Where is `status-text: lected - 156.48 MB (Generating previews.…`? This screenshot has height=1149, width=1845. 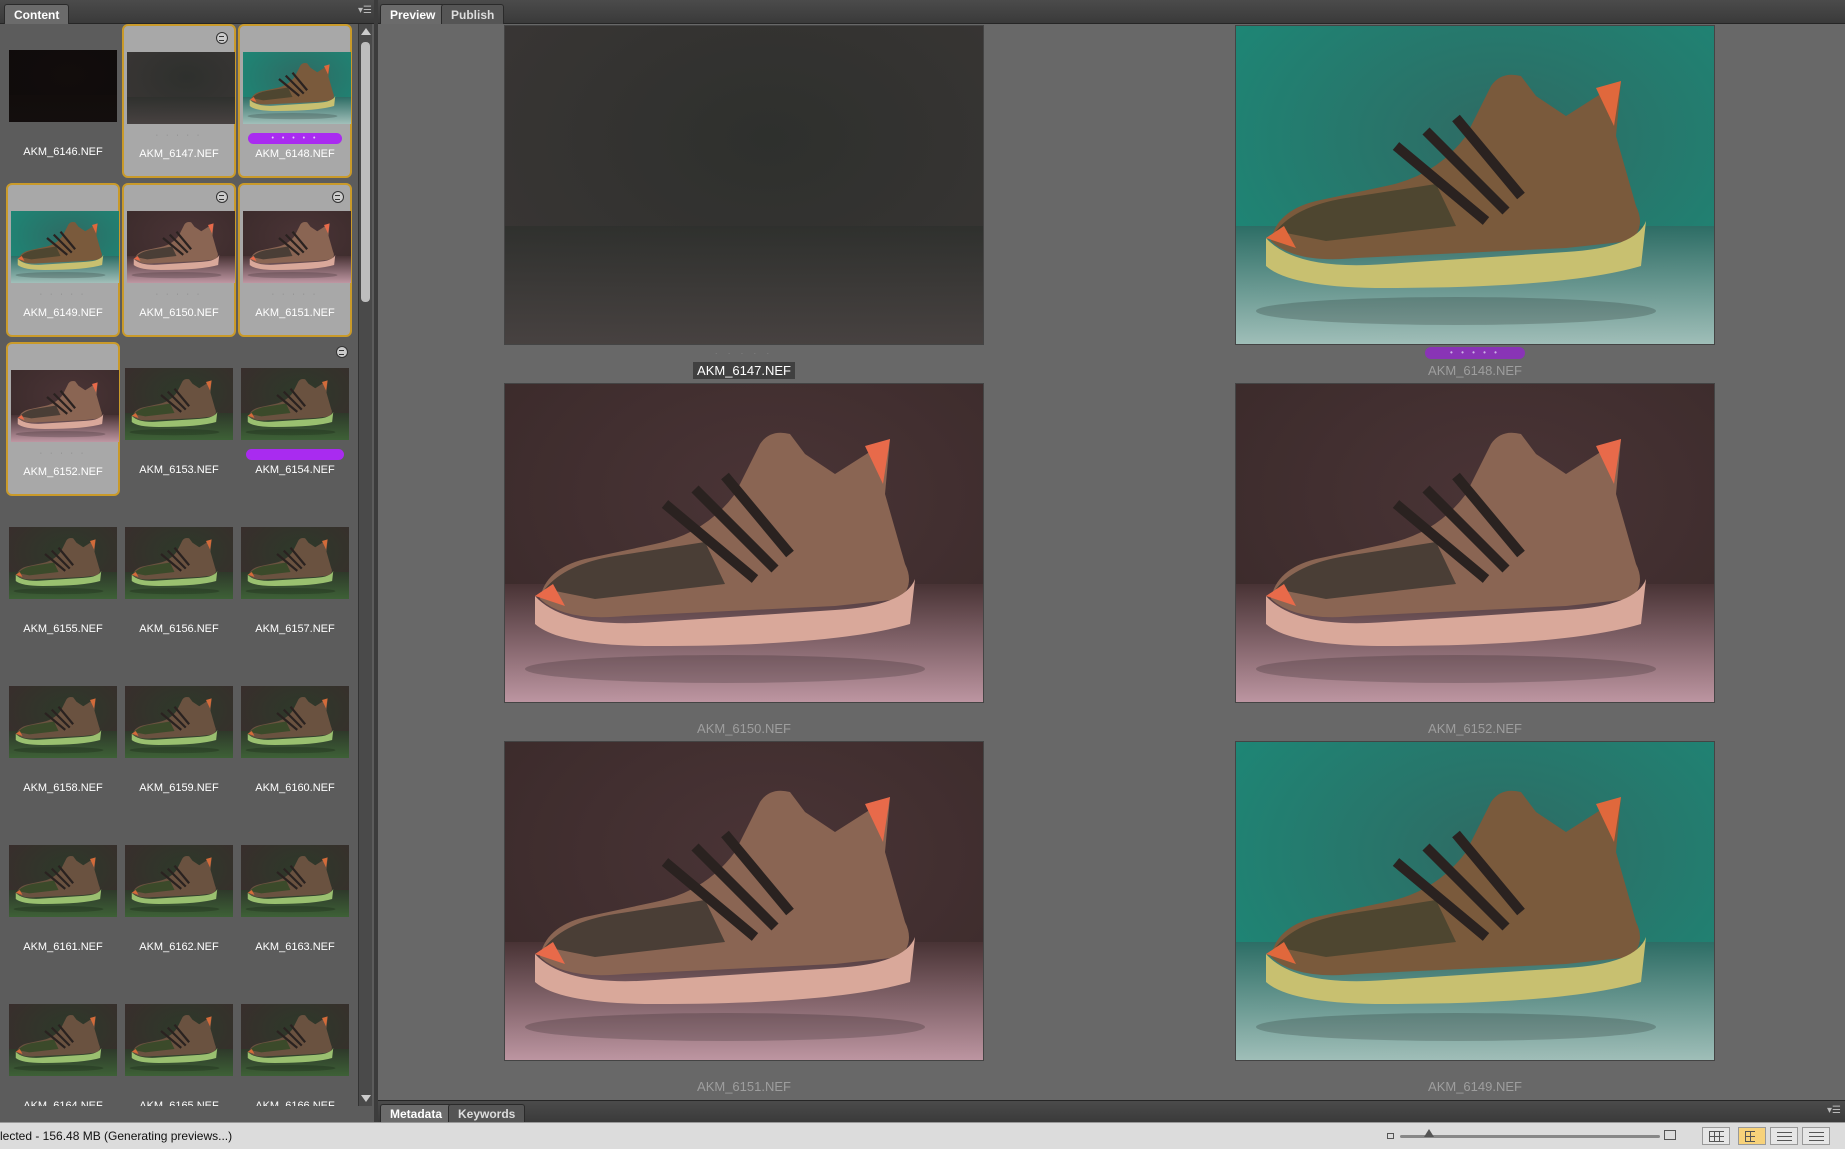 status-text: lected - 156.48 MB (Generating previews.… is located at coordinates (116, 1136).